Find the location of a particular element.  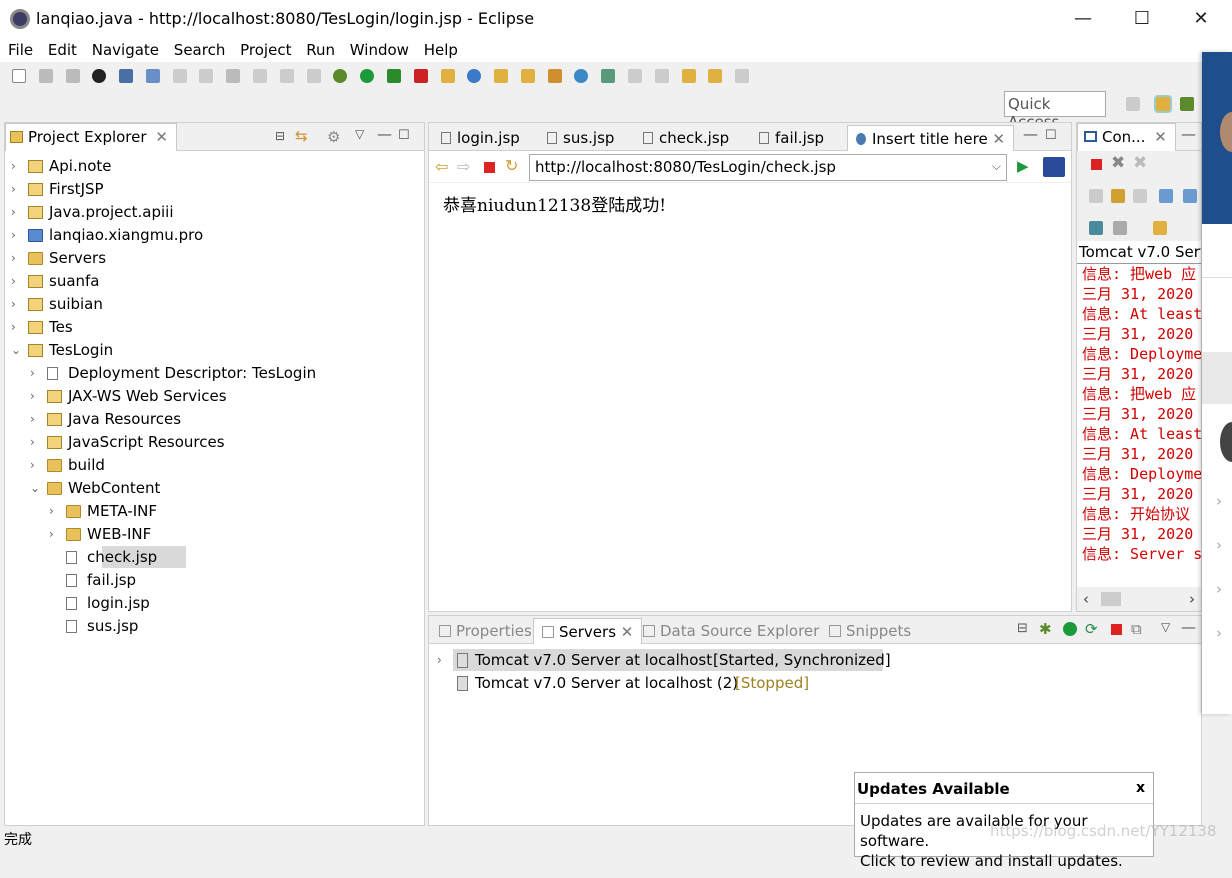

link-editor-icon: ⇆ is located at coordinates (301, 136).